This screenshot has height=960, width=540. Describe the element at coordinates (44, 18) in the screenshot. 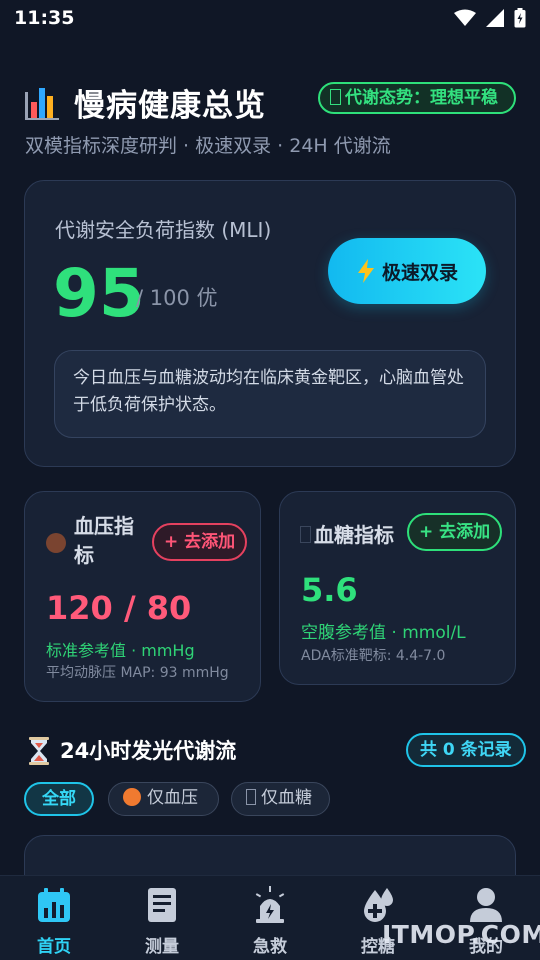

I see `status-time: 11:35` at that location.